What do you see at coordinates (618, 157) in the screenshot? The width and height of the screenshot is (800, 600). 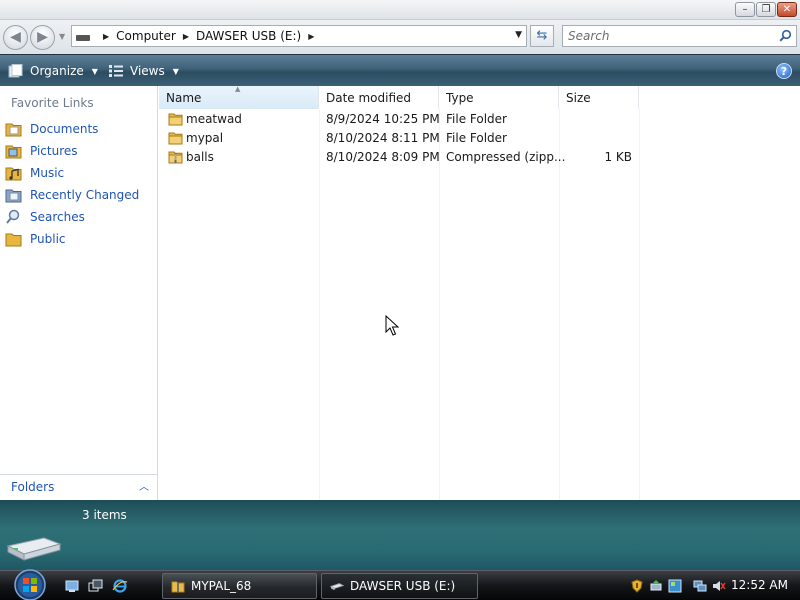 I see `file-size: 1 KB` at bounding box center [618, 157].